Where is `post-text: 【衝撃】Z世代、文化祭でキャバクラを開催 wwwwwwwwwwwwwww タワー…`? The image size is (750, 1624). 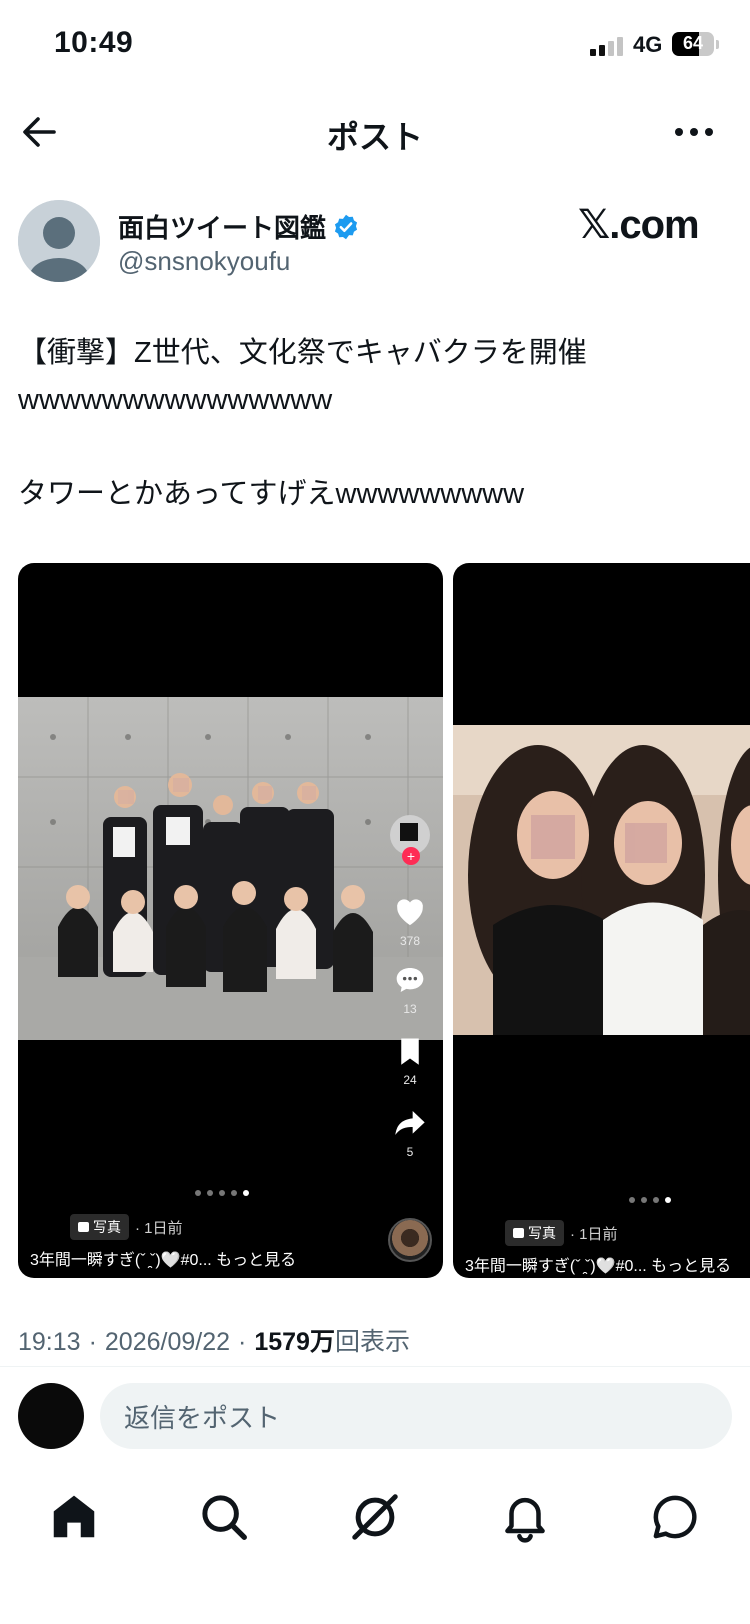
post-text: 【衝撃】Z世代、文化祭でキャバクラを開催 wwwwwwwwwwwwwww タワー… is located at coordinates (302, 423).